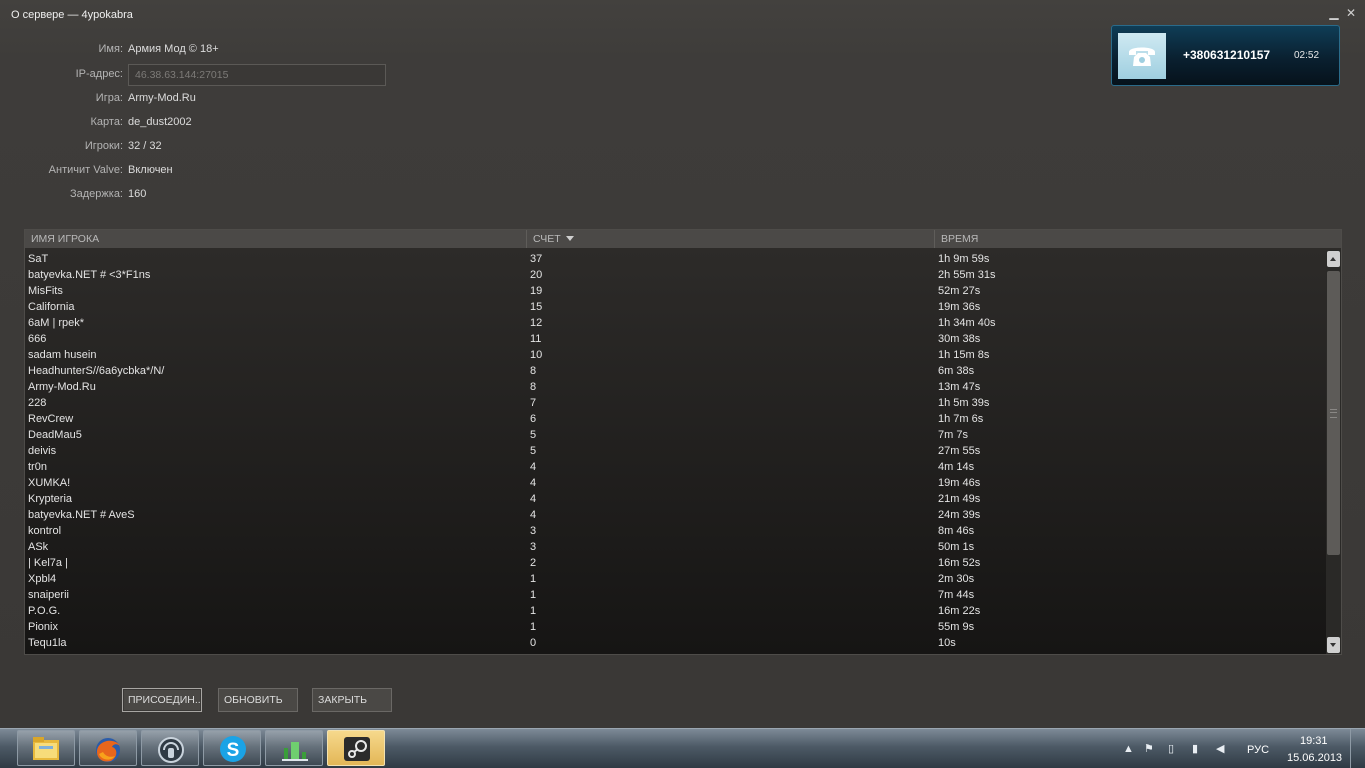 The width and height of the screenshot is (1365, 768). I want to click on info-row-latency: Задержка: 160, so click(73, 196).